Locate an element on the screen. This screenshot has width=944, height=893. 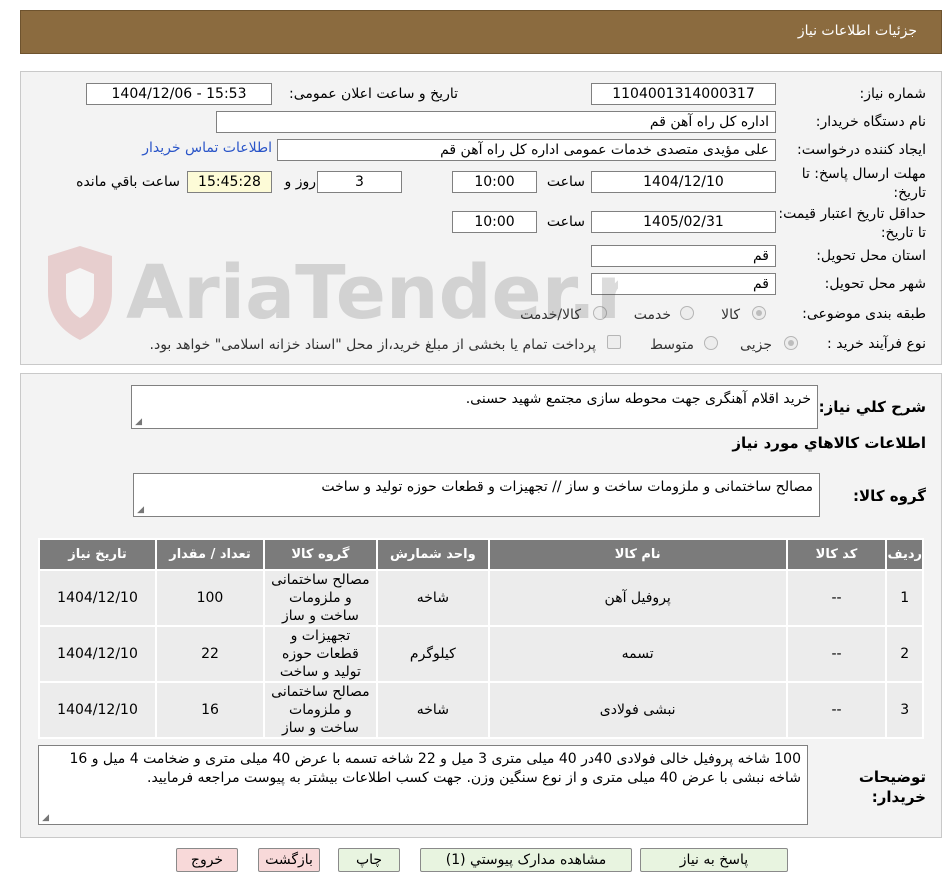
print-button: چاپ is located at coordinates (369, 860).